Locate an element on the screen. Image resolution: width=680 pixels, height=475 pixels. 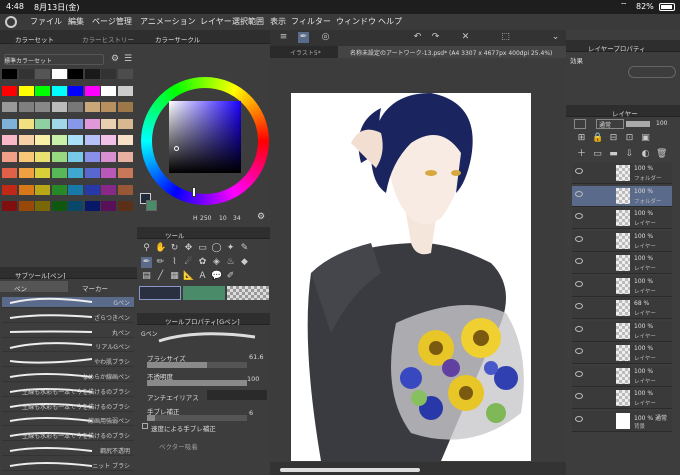
hue-handle is located at coordinates (194, 192).